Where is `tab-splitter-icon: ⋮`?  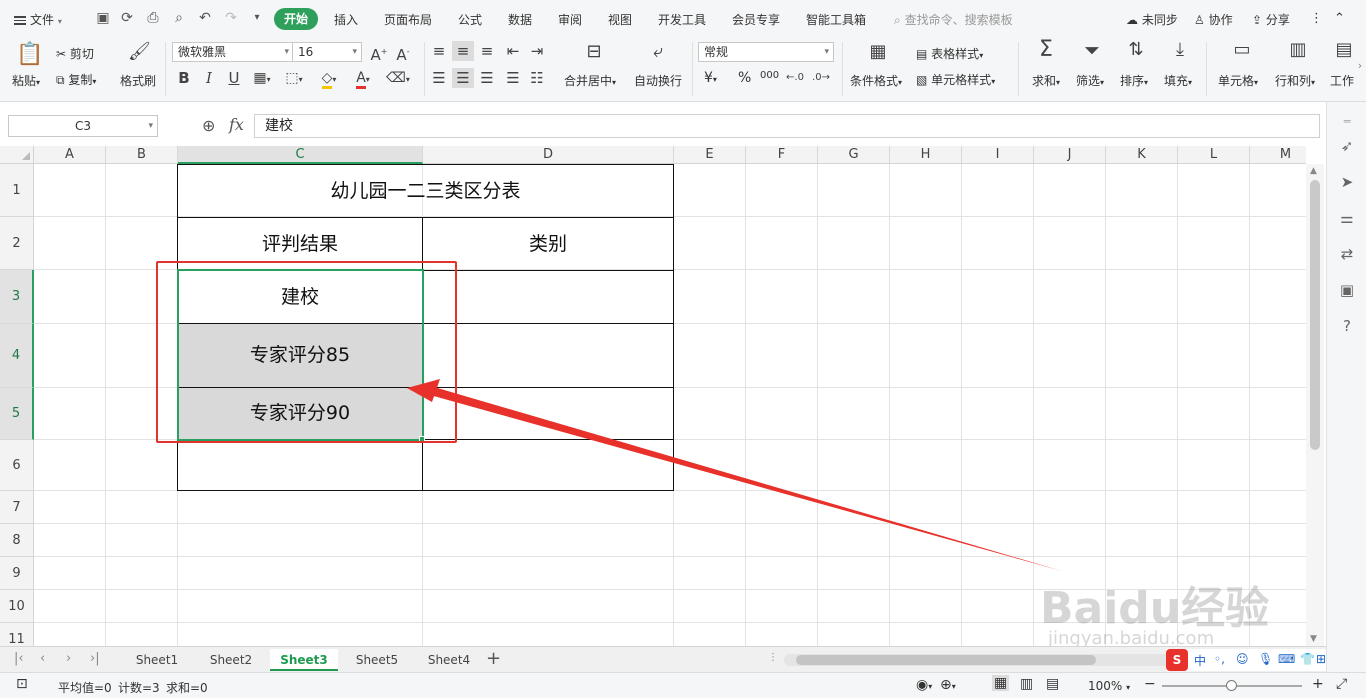 tab-splitter-icon: ⋮ is located at coordinates (773, 657).